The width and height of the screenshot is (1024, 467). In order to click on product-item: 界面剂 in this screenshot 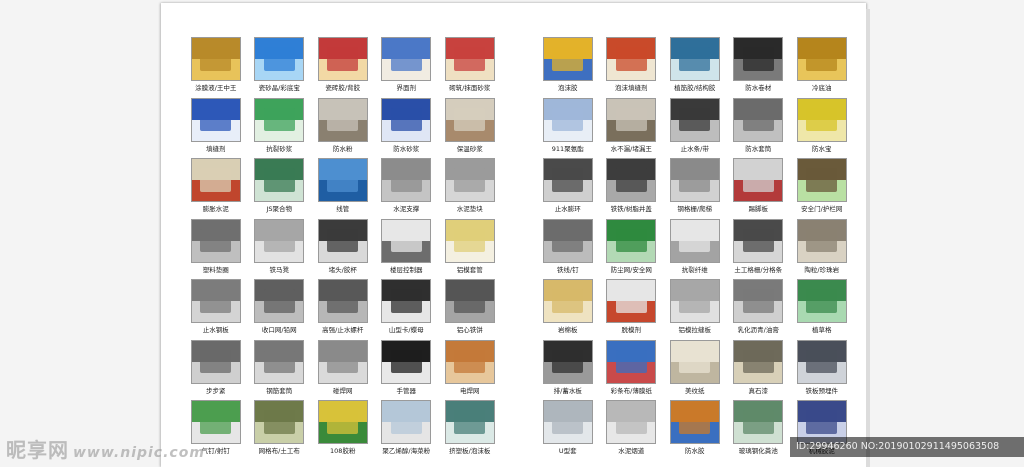, I will do `click(407, 67)`.